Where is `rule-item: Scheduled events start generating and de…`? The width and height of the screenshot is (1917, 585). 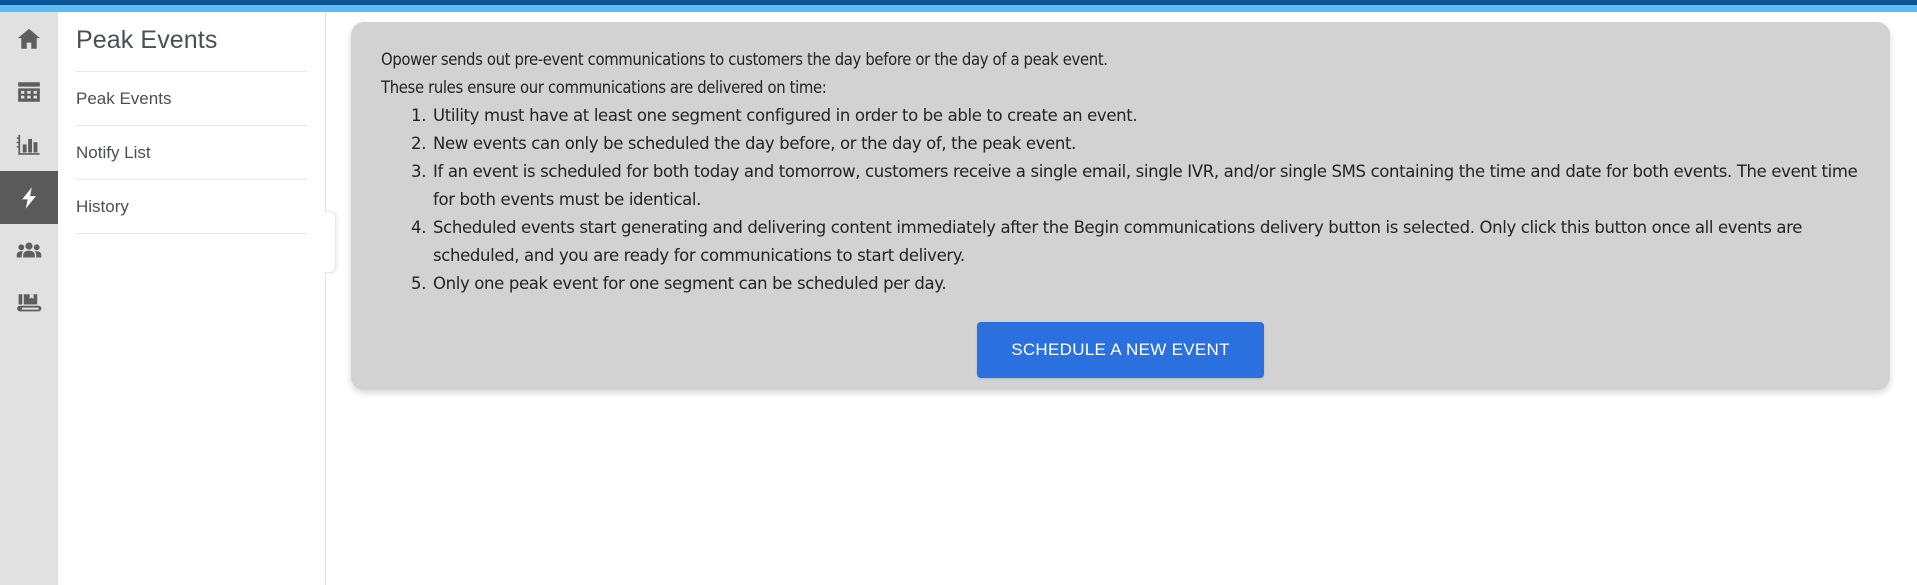
rule-item: Scheduled events start generating and de… is located at coordinates (1145, 242).